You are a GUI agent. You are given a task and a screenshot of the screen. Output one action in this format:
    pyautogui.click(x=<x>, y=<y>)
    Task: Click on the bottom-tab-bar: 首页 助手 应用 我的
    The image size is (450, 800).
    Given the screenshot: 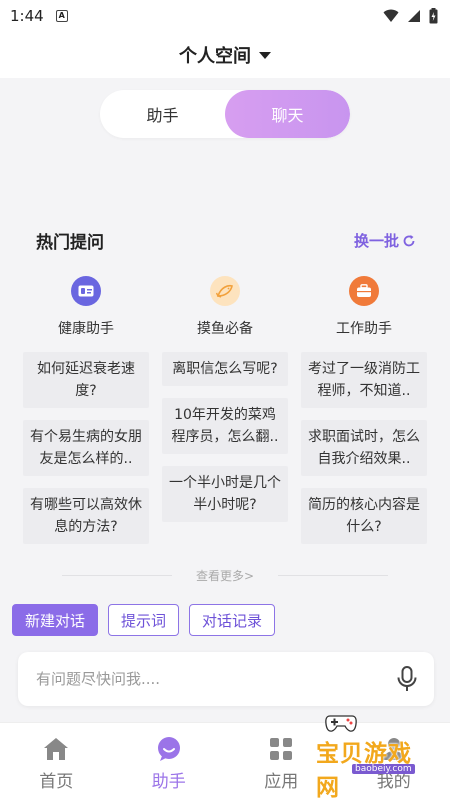 What is the action you would take?
    pyautogui.click(x=225, y=761)
    